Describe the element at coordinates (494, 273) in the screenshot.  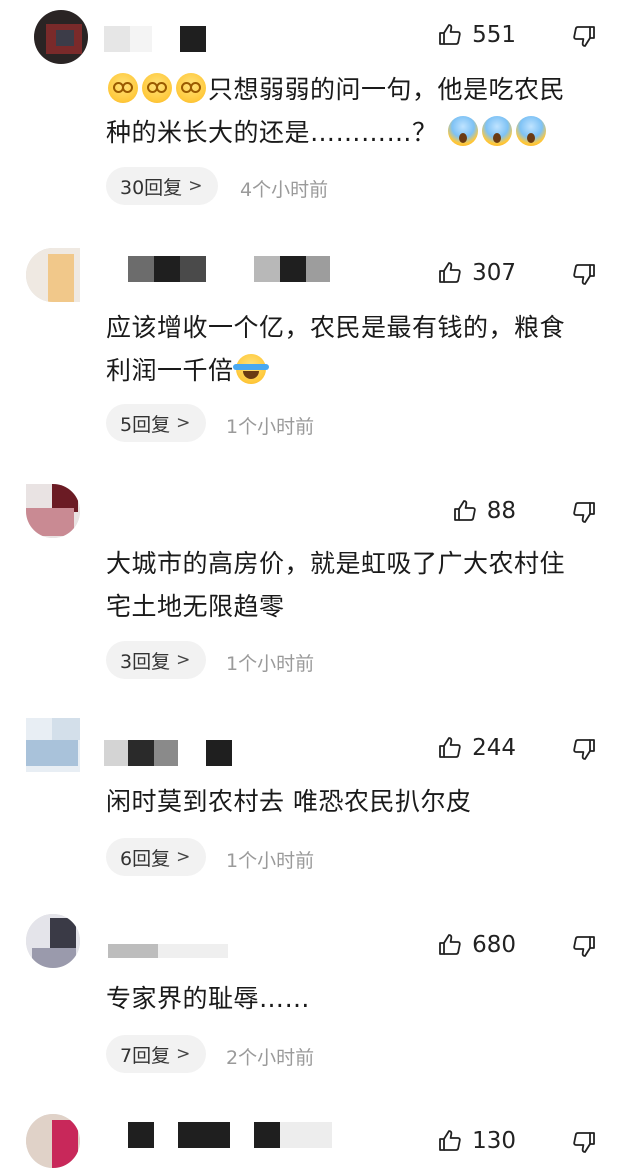
I see `like-count: 307` at that location.